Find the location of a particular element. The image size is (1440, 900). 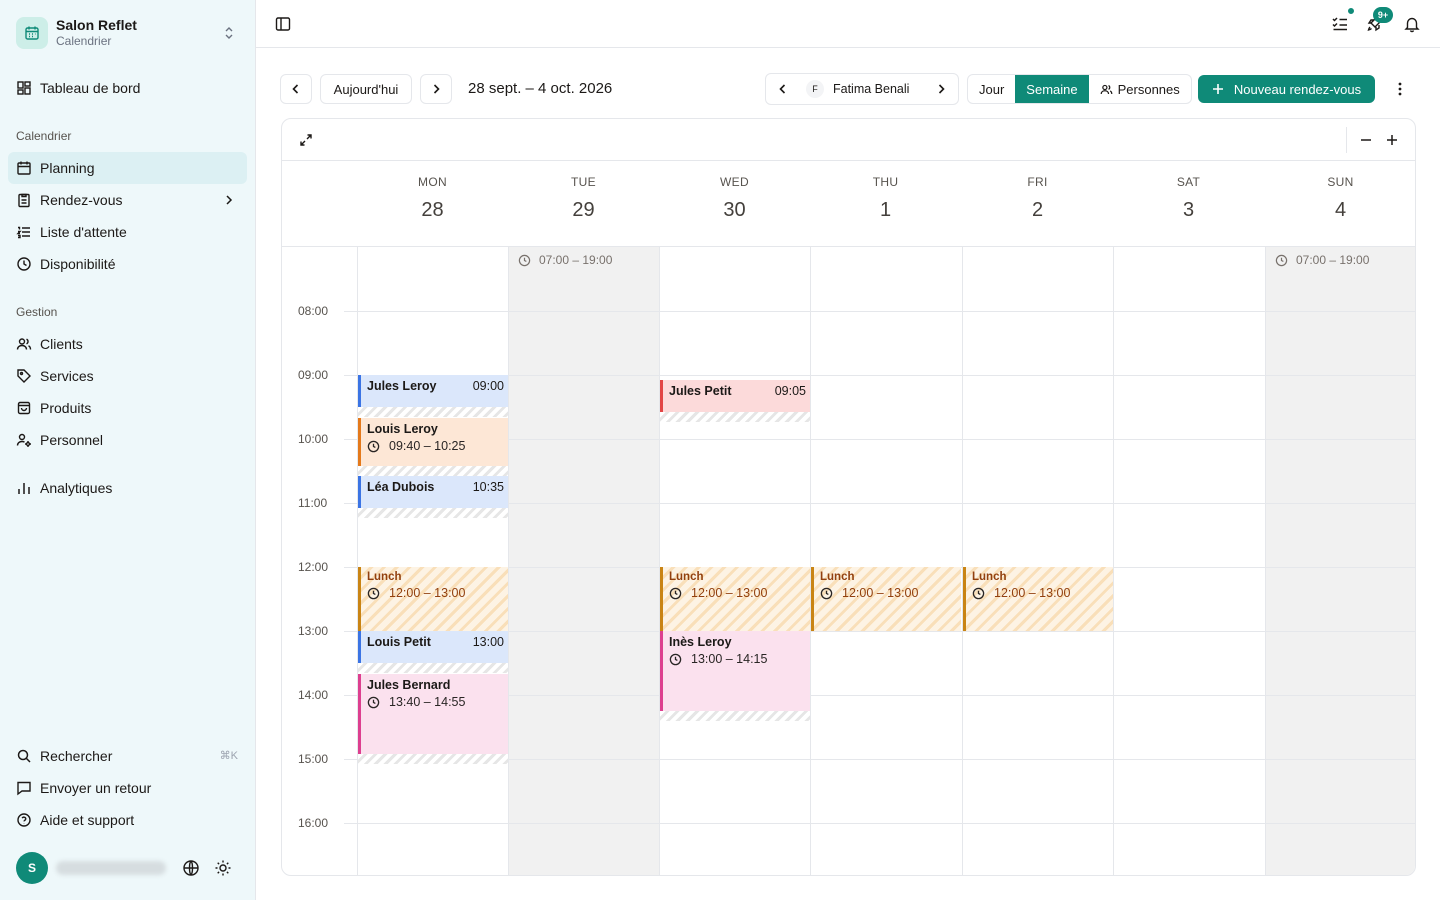

sidebar-item-label: Liste d'attente is located at coordinates (83, 232).